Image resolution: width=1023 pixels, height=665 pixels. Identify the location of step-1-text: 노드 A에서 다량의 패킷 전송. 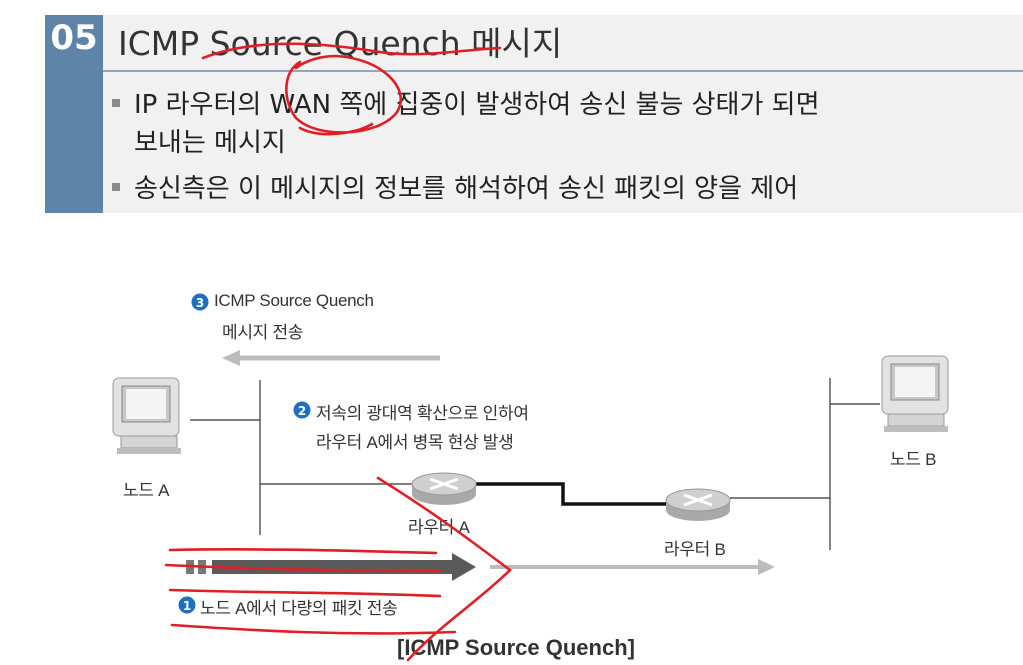
(299, 608).